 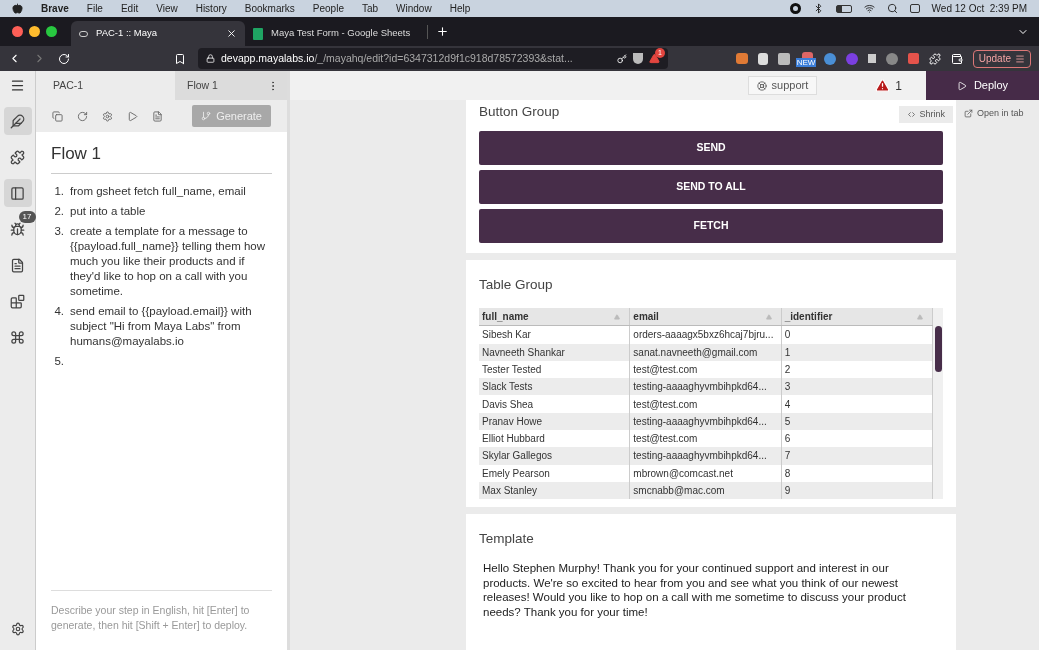 What do you see at coordinates (269, 8) in the screenshot?
I see `menu-item: Bookmarks` at bounding box center [269, 8].